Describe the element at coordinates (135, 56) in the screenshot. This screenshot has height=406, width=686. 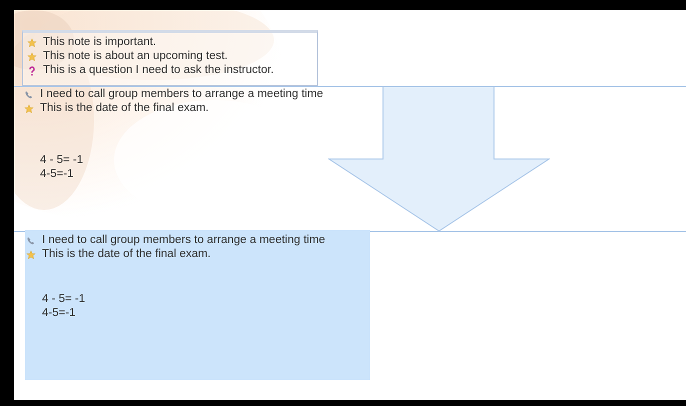
I see `note-text: This note is about an upcoming test.` at that location.